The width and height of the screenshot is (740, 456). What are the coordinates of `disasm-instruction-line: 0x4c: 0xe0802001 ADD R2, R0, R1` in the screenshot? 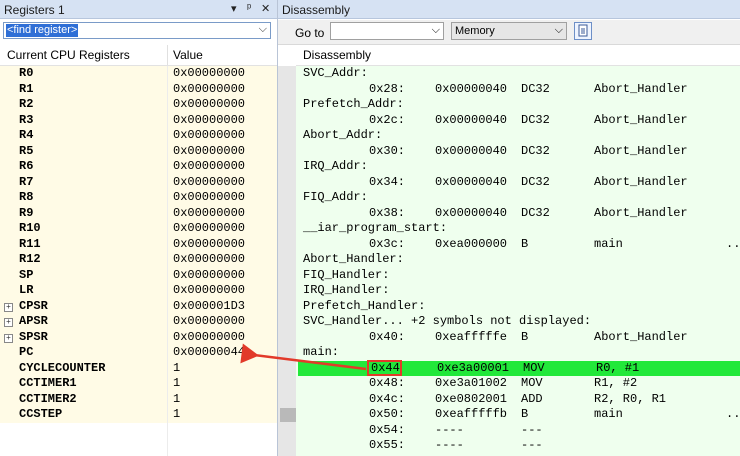 It's located at (518, 400).